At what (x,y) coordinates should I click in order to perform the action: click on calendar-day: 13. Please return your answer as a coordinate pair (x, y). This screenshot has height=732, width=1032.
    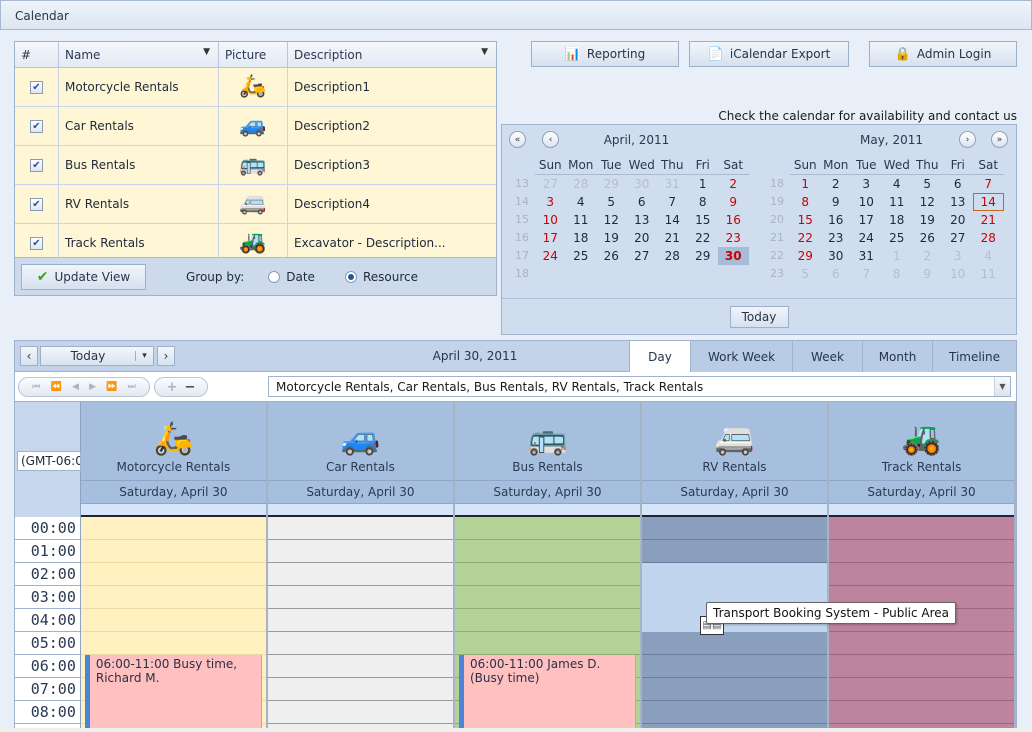
    Looking at the image, I should click on (642, 220).